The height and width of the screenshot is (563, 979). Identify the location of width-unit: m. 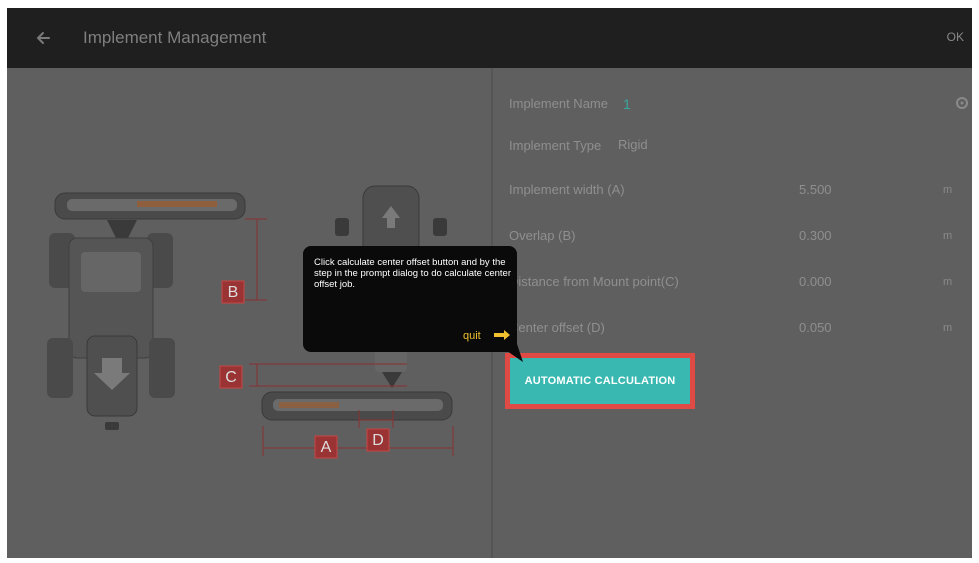
(948, 190).